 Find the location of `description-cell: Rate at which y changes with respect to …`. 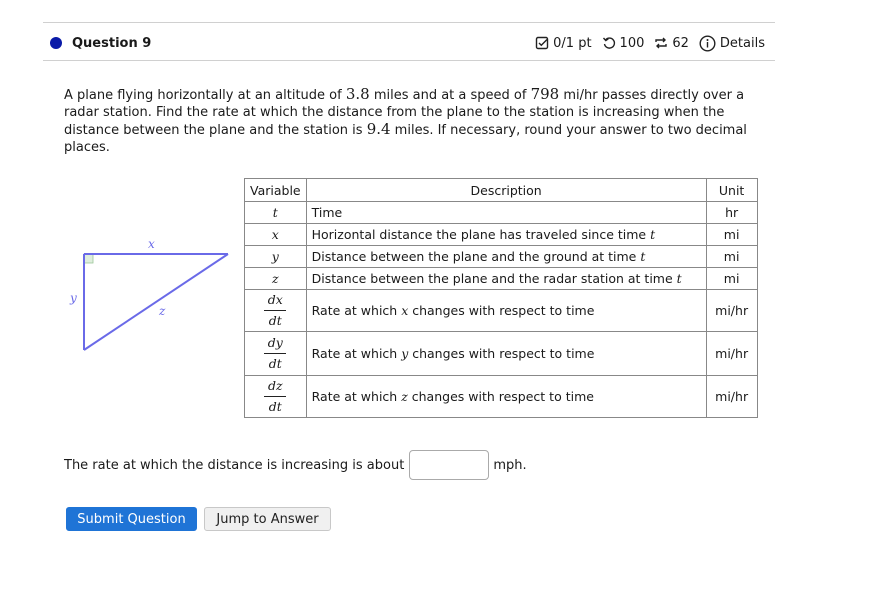

description-cell: Rate at which y changes with respect to … is located at coordinates (506, 353).